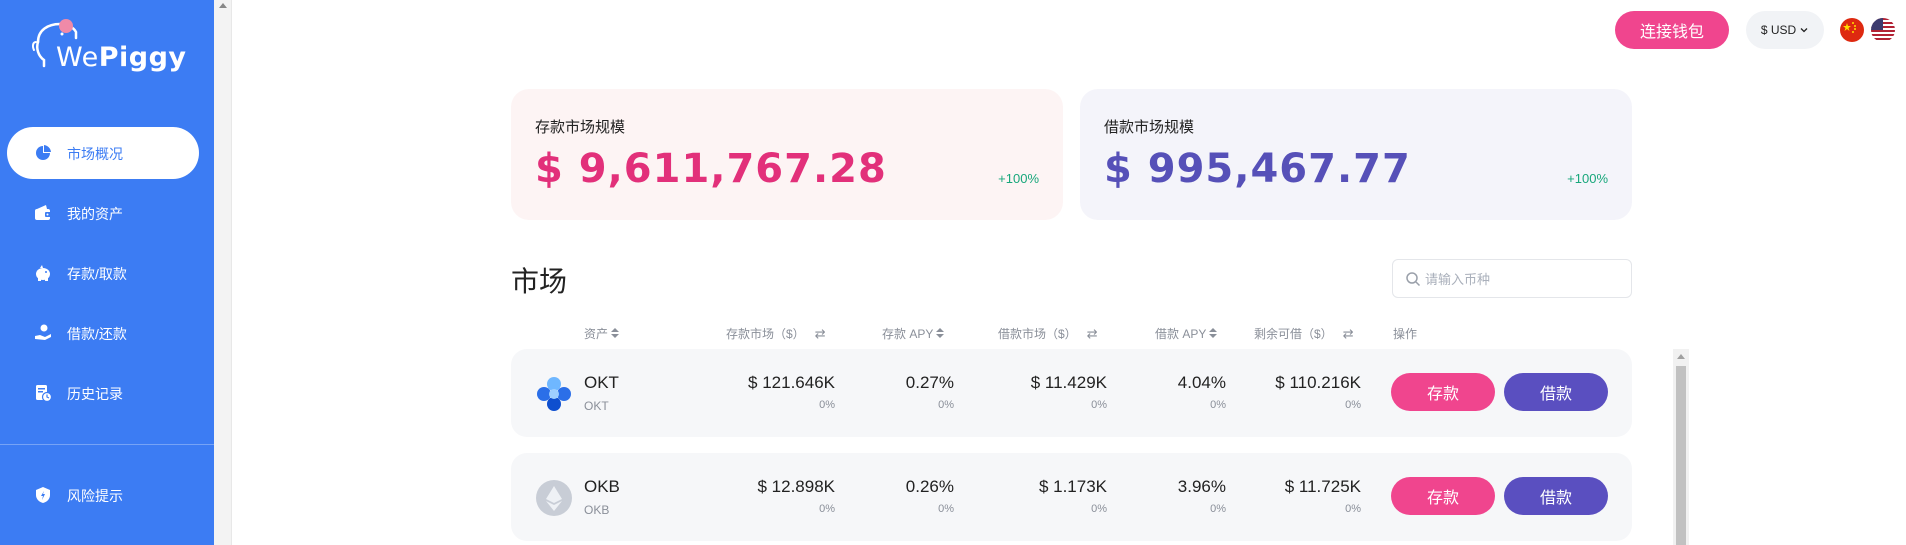  I want to click on column-header-remaining: 剩余可借（$） ⇄, so click(1304, 333).